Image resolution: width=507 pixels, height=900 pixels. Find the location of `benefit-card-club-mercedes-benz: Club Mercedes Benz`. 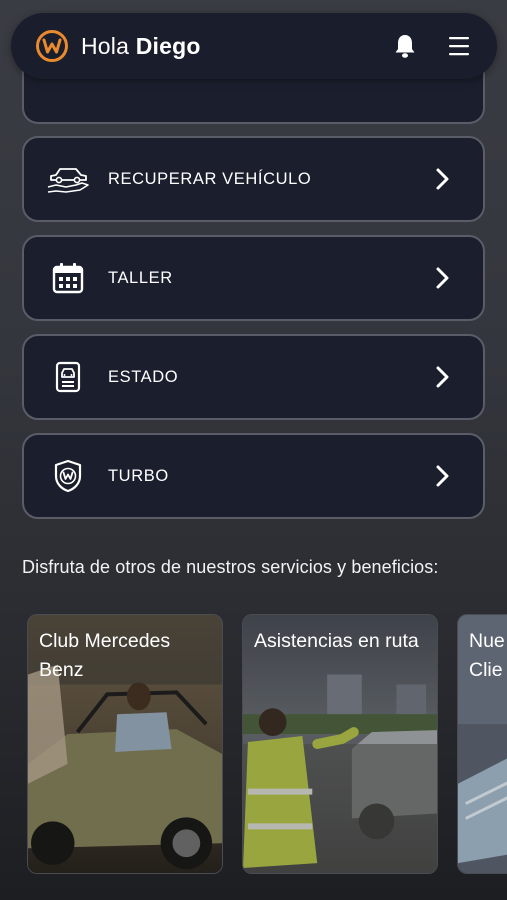

benefit-card-club-mercedes-benz: Club Mercedes Benz is located at coordinates (125, 744).